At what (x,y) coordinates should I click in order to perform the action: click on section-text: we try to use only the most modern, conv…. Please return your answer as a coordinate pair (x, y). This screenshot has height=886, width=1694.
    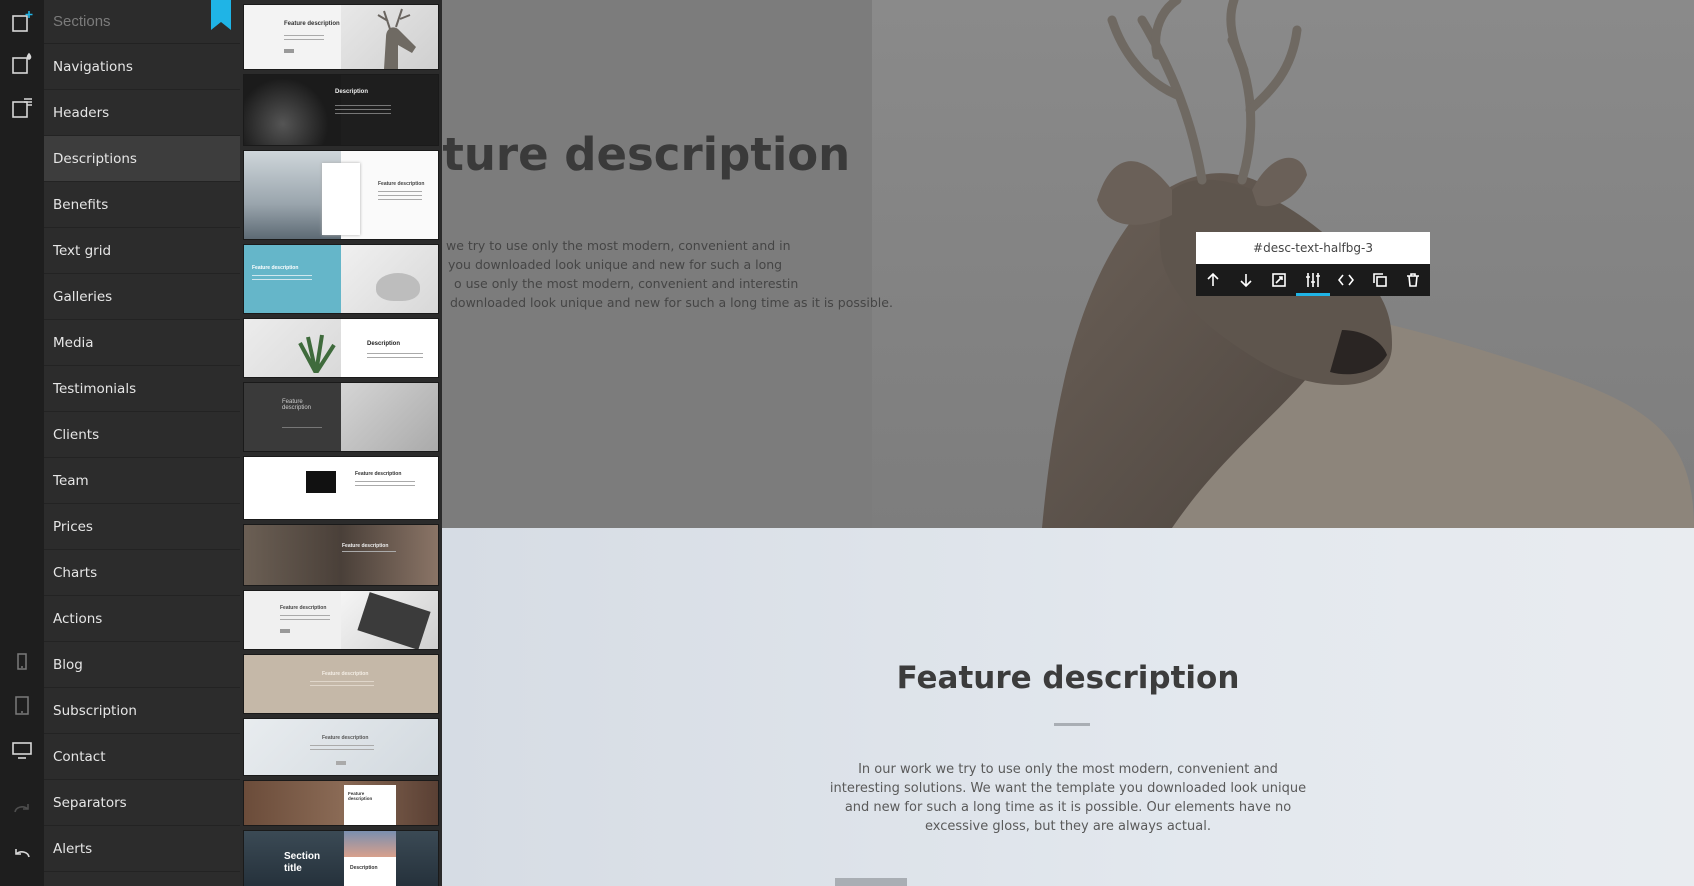
    Looking at the image, I should click on (669, 274).